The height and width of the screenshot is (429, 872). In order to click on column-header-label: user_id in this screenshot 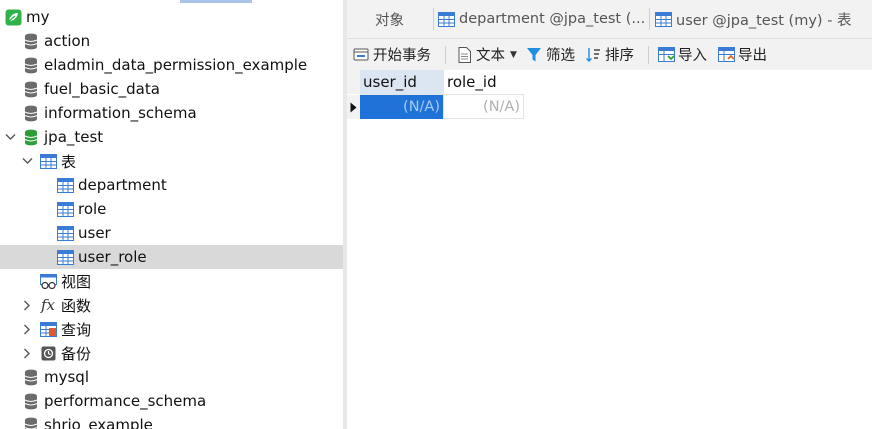, I will do `click(390, 82)`.